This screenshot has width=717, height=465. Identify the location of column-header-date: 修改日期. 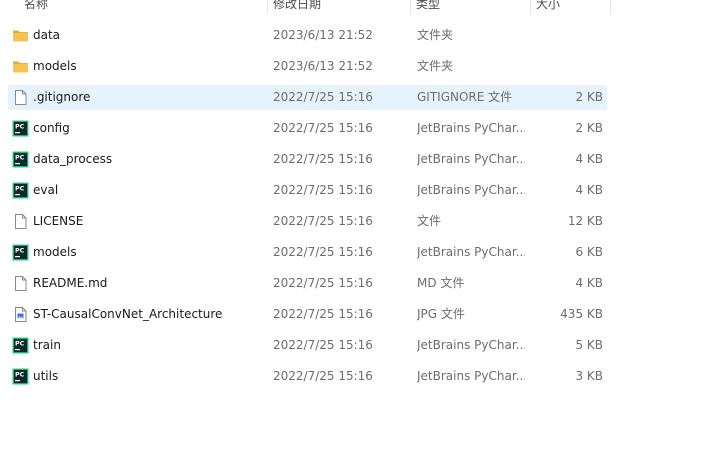
(338, 7).